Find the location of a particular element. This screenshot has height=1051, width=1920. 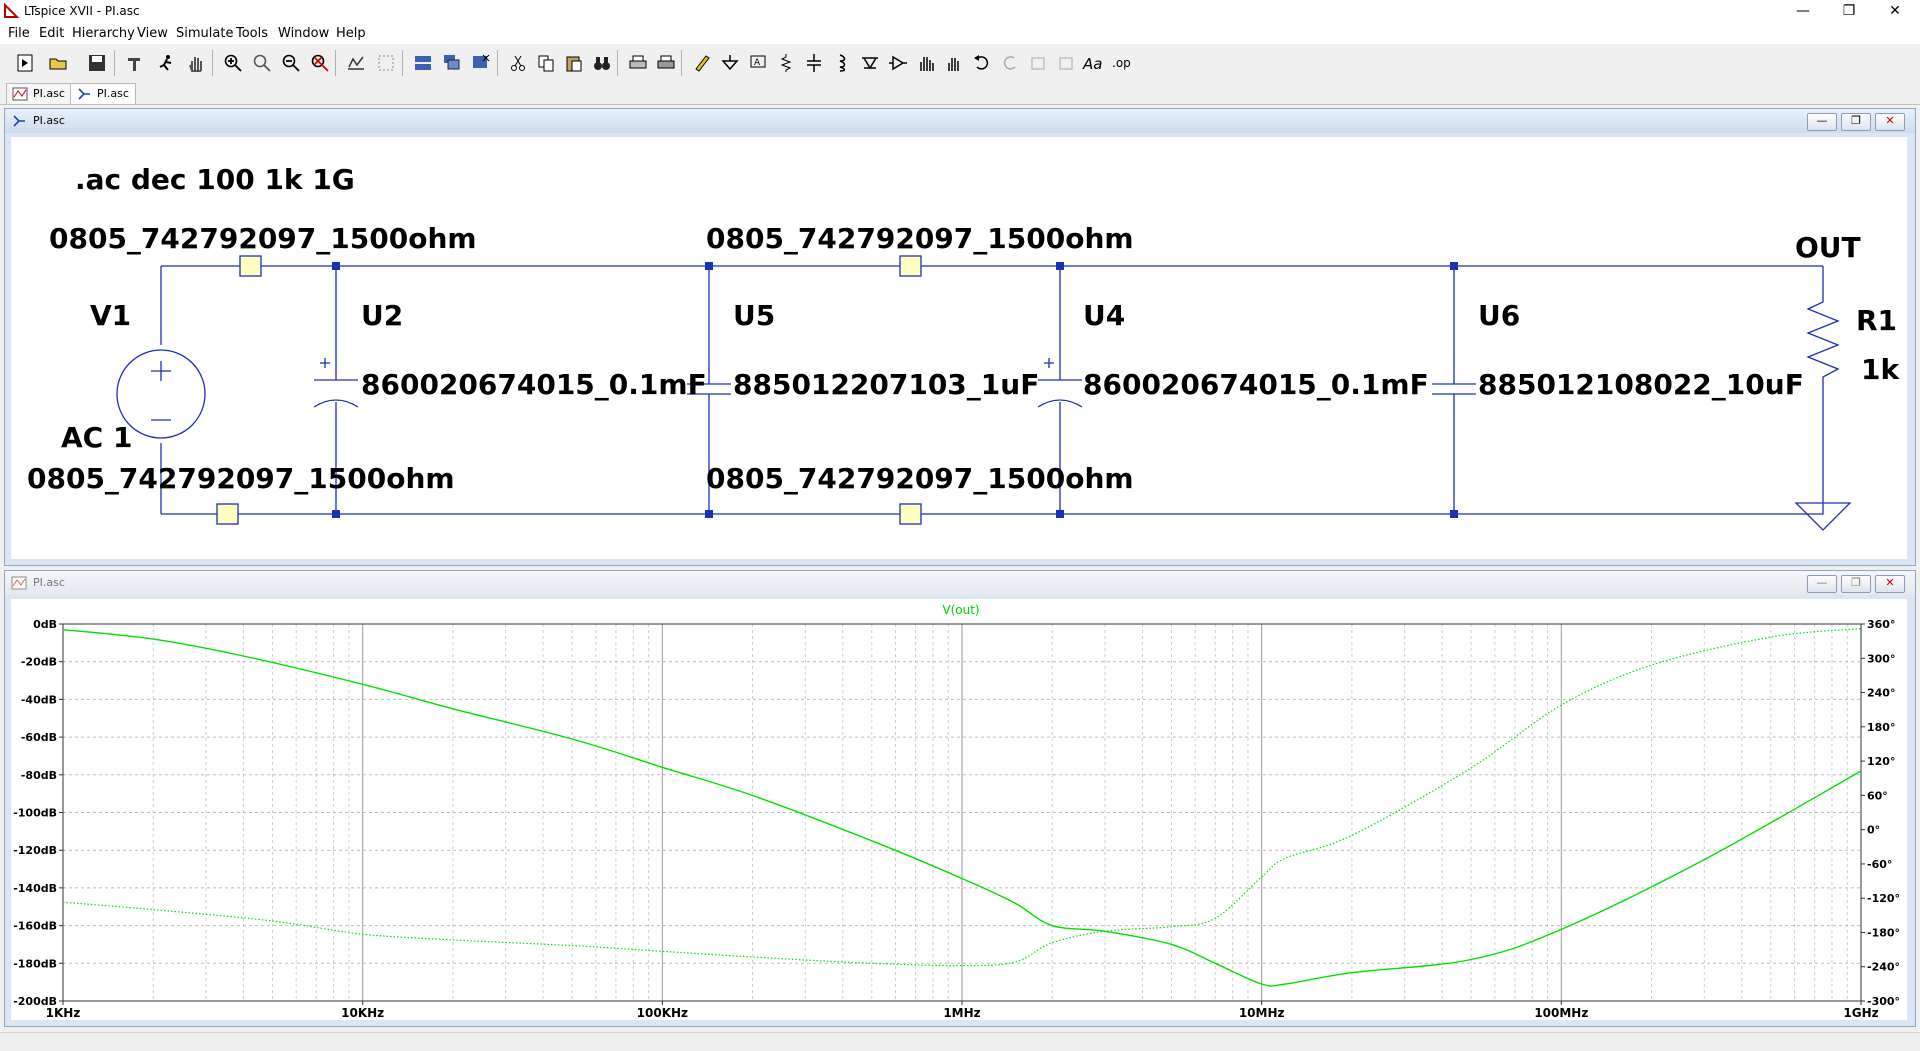

move-hand-icon is located at coordinates (926, 63).